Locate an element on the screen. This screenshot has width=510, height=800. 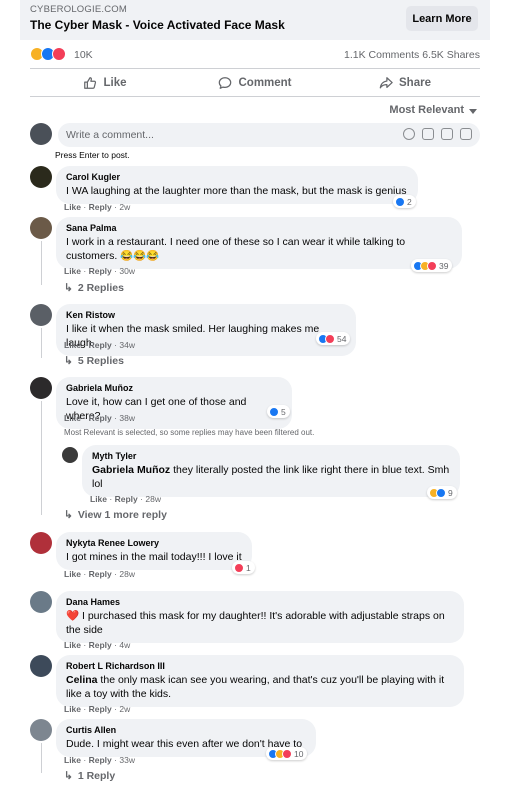
comment-reactions: 2 is located at coordinates (404, 201).